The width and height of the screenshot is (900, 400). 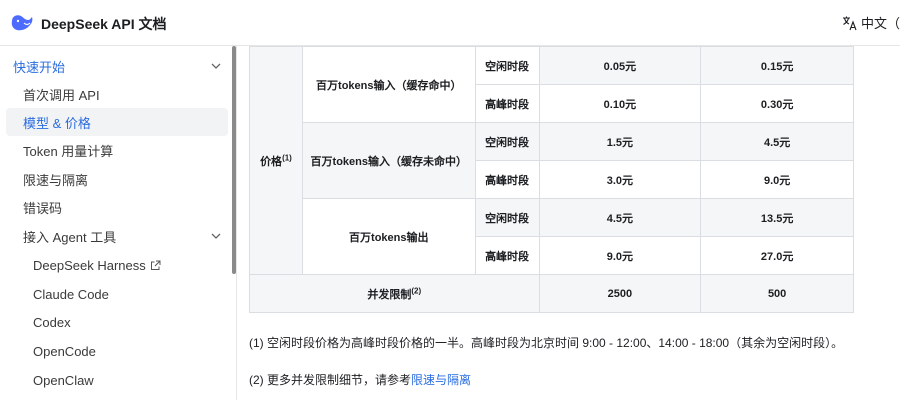 I want to click on site-title: DeepSeek API 文档, so click(x=104, y=24).